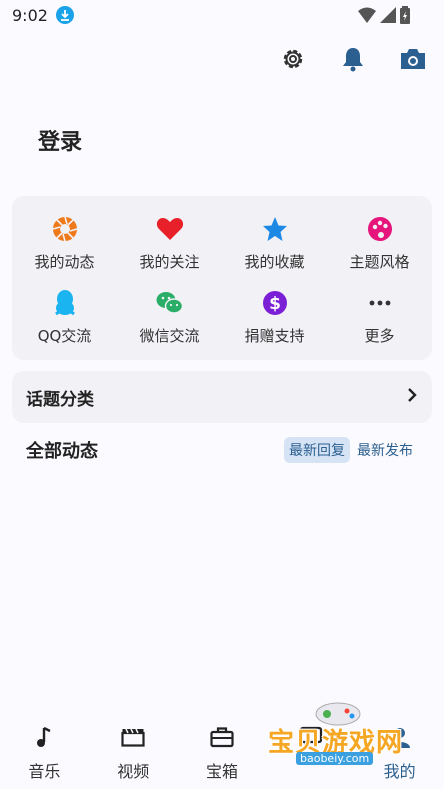  What do you see at coordinates (380, 229) in the screenshot?
I see `palette-icon` at bounding box center [380, 229].